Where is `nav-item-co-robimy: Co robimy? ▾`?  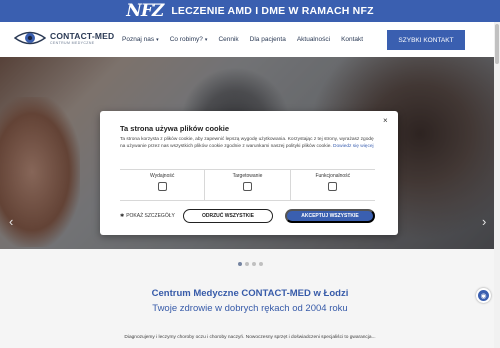
nav-item-co-robimy: Co robimy? ▾ is located at coordinates (189, 39).